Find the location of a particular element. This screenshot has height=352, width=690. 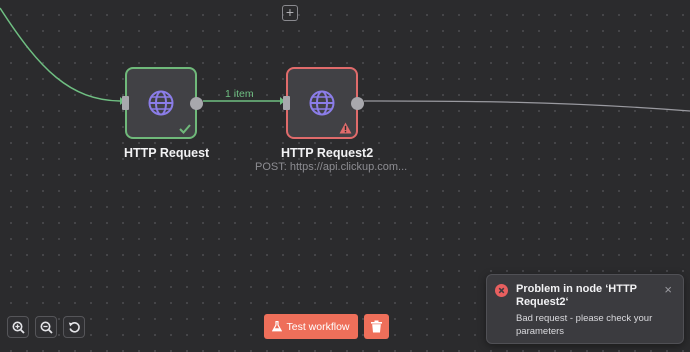

zoom-in-icon is located at coordinates (18, 327).